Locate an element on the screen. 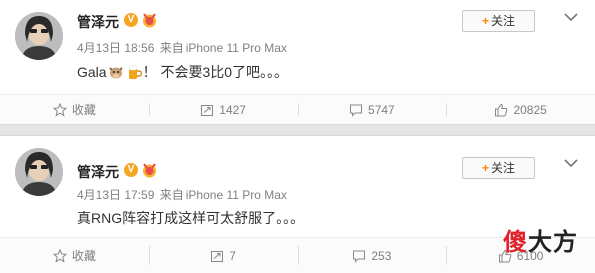  repost-count: 1427 is located at coordinates (232, 109).